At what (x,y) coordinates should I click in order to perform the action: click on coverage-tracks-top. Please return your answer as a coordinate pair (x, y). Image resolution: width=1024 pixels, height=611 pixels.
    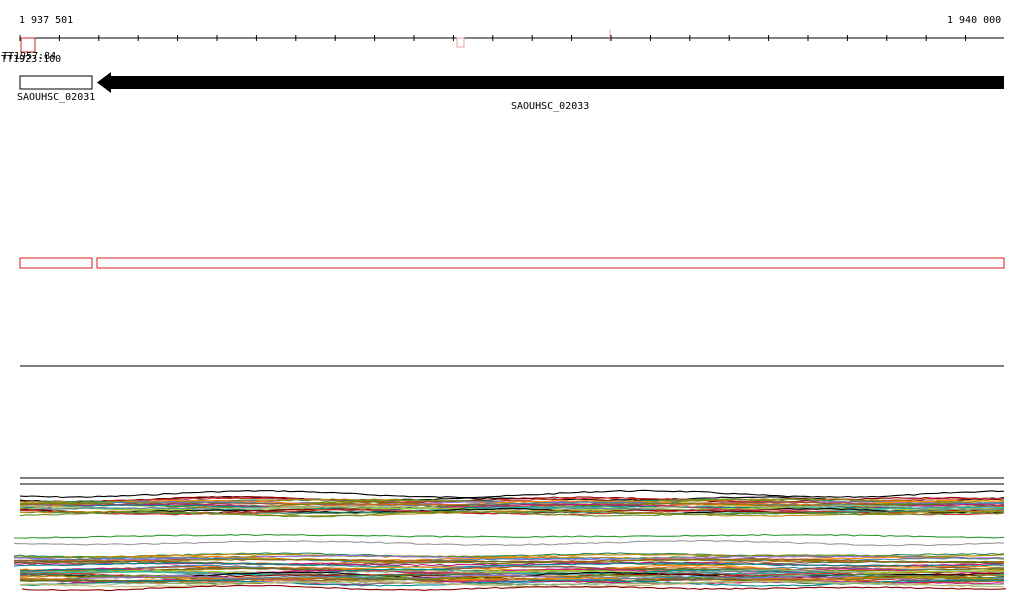
    Looking at the image, I should click on (512, 503).